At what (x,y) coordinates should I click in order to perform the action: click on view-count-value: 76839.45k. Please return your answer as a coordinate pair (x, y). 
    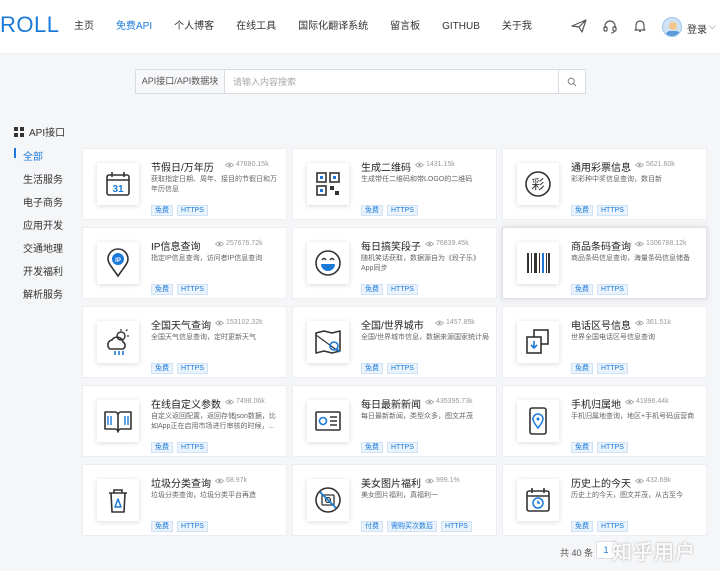
    Looking at the image, I should click on (452, 243).